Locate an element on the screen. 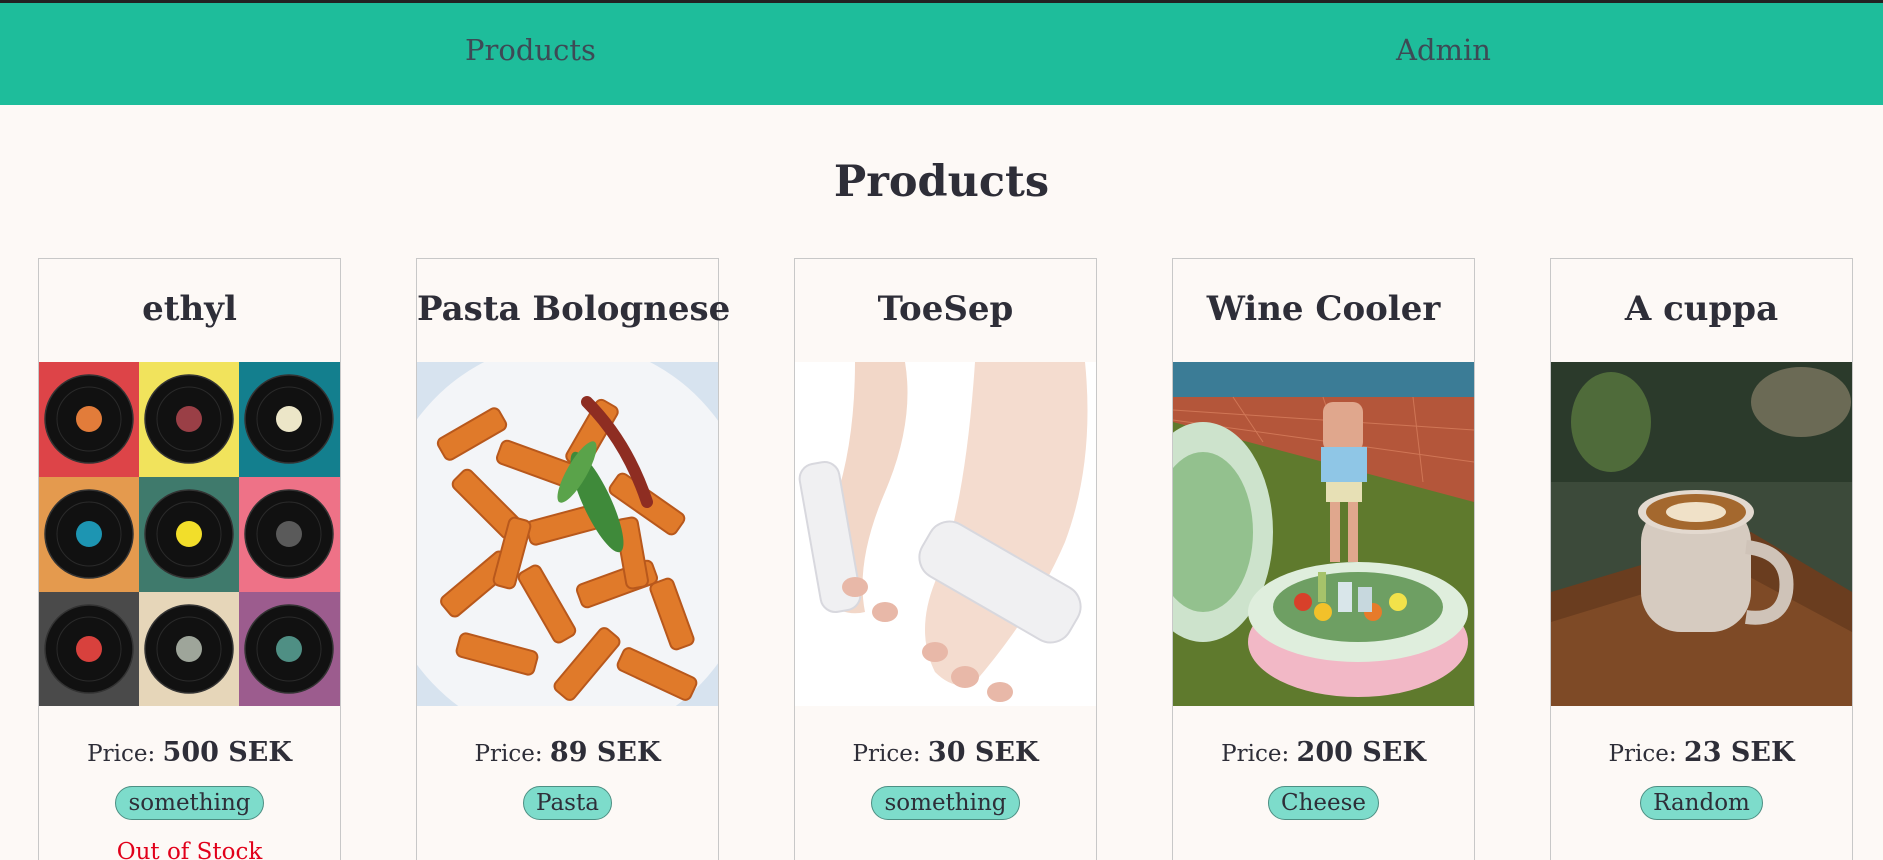 The height and width of the screenshot is (860, 1883). nav-link-products: Products is located at coordinates (530, 50).